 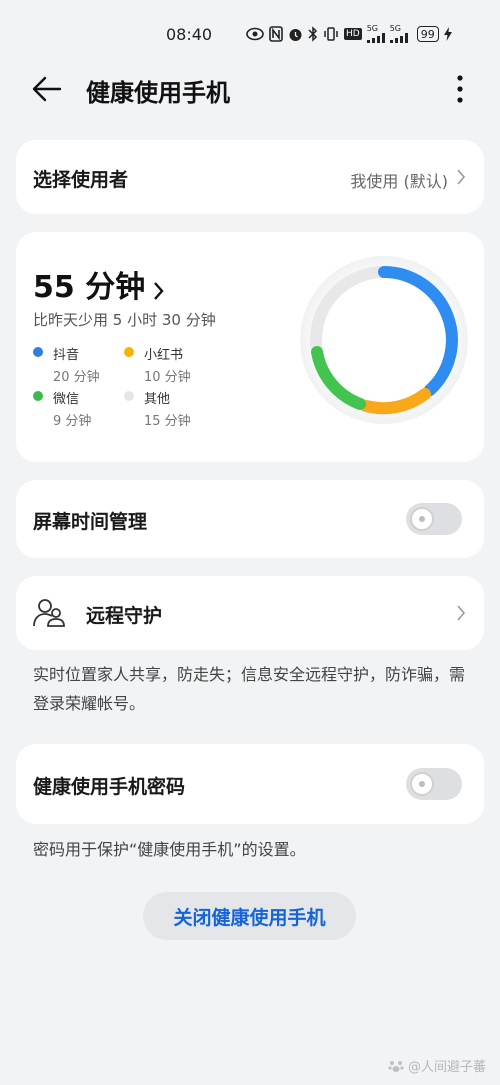 What do you see at coordinates (189, 34) in the screenshot?
I see `status-time: 08:40` at bounding box center [189, 34].